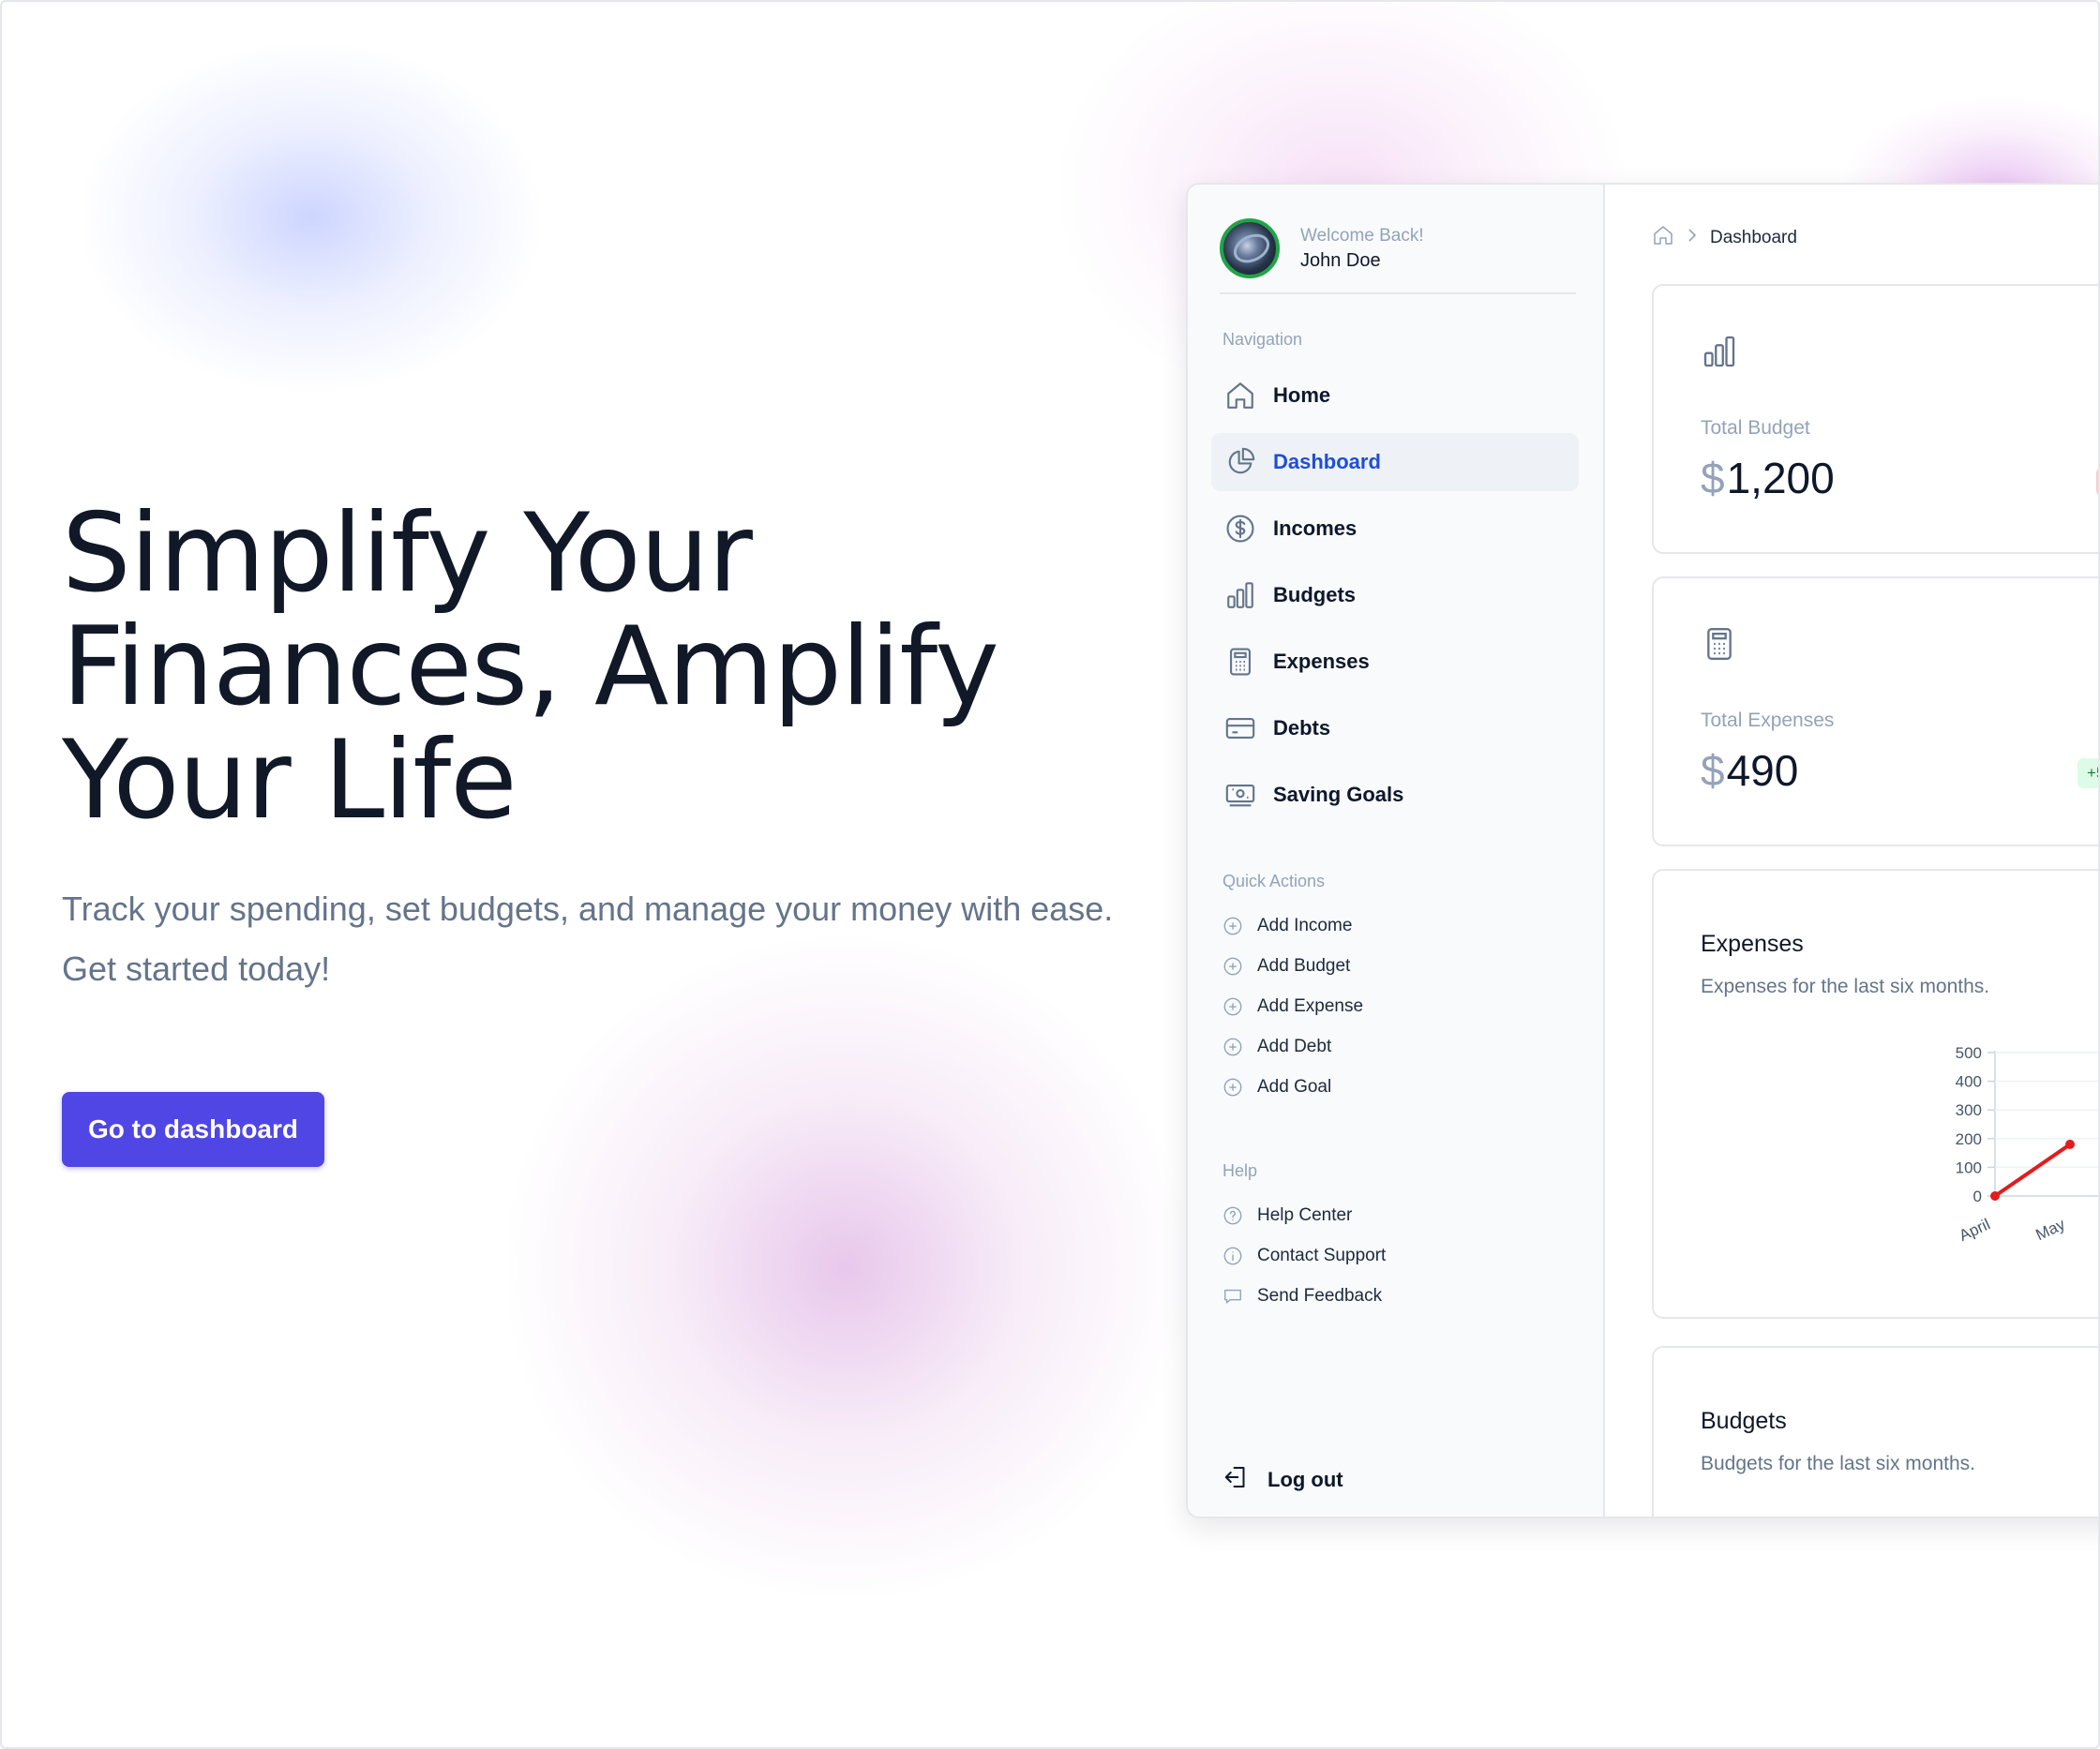 The width and height of the screenshot is (2100, 1749). What do you see at coordinates (1975, 1230) in the screenshot?
I see `x-tick-label: April` at bounding box center [1975, 1230].